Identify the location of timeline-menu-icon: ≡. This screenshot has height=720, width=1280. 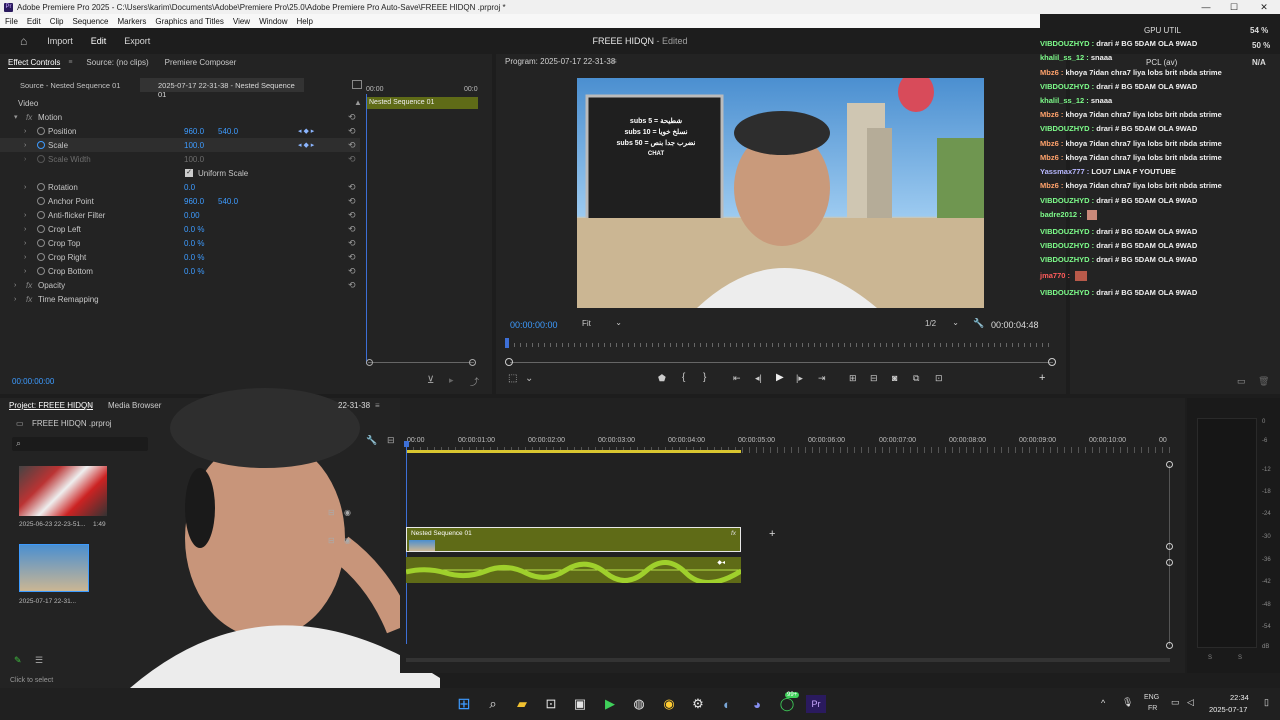
(377, 405).